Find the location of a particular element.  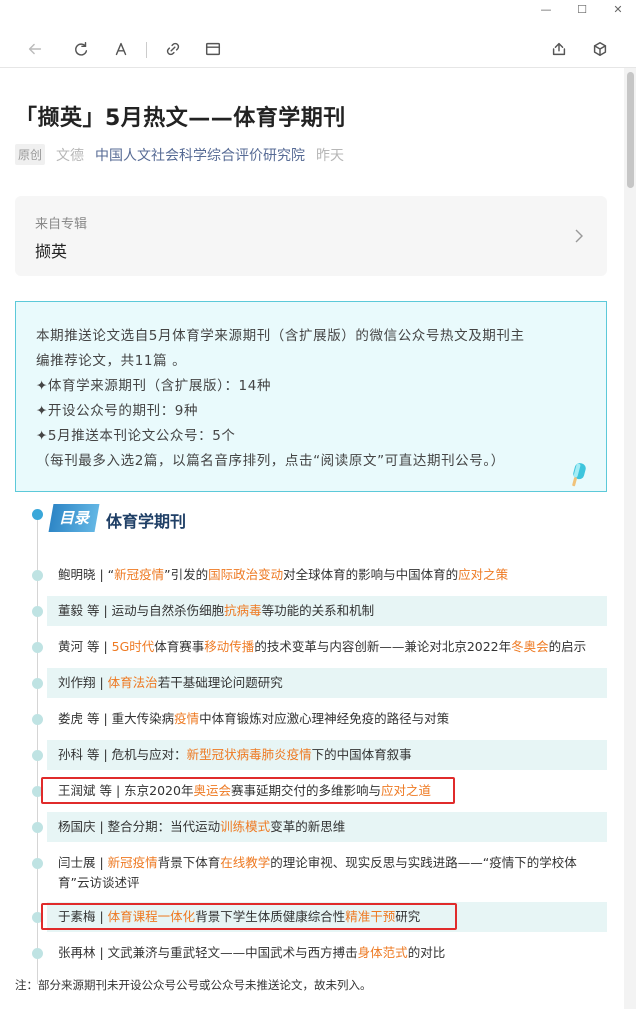

toc-item-title-continued: 育”云访谈述评 is located at coordinates (99, 882).